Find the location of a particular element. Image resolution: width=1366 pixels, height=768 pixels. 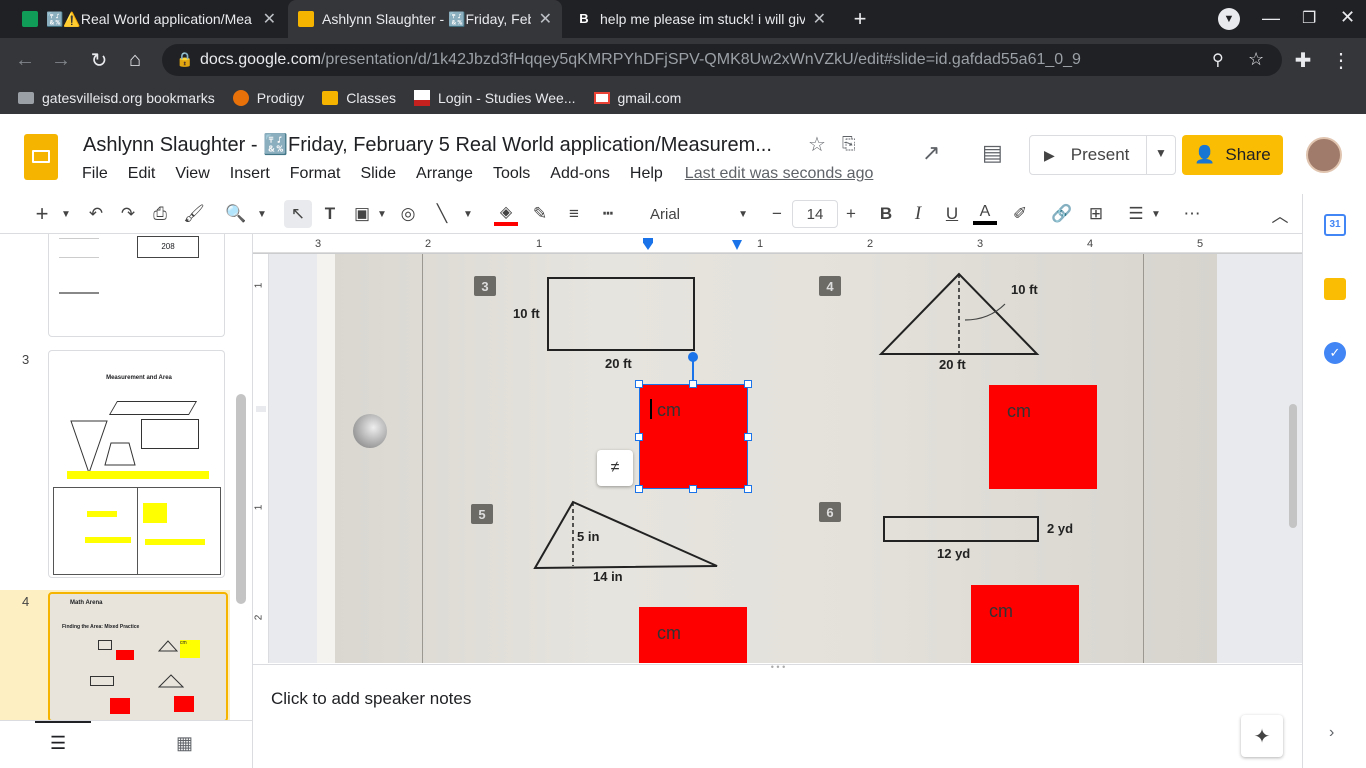

present-button: ▶ Present ▼ is located at coordinates (1102, 155).